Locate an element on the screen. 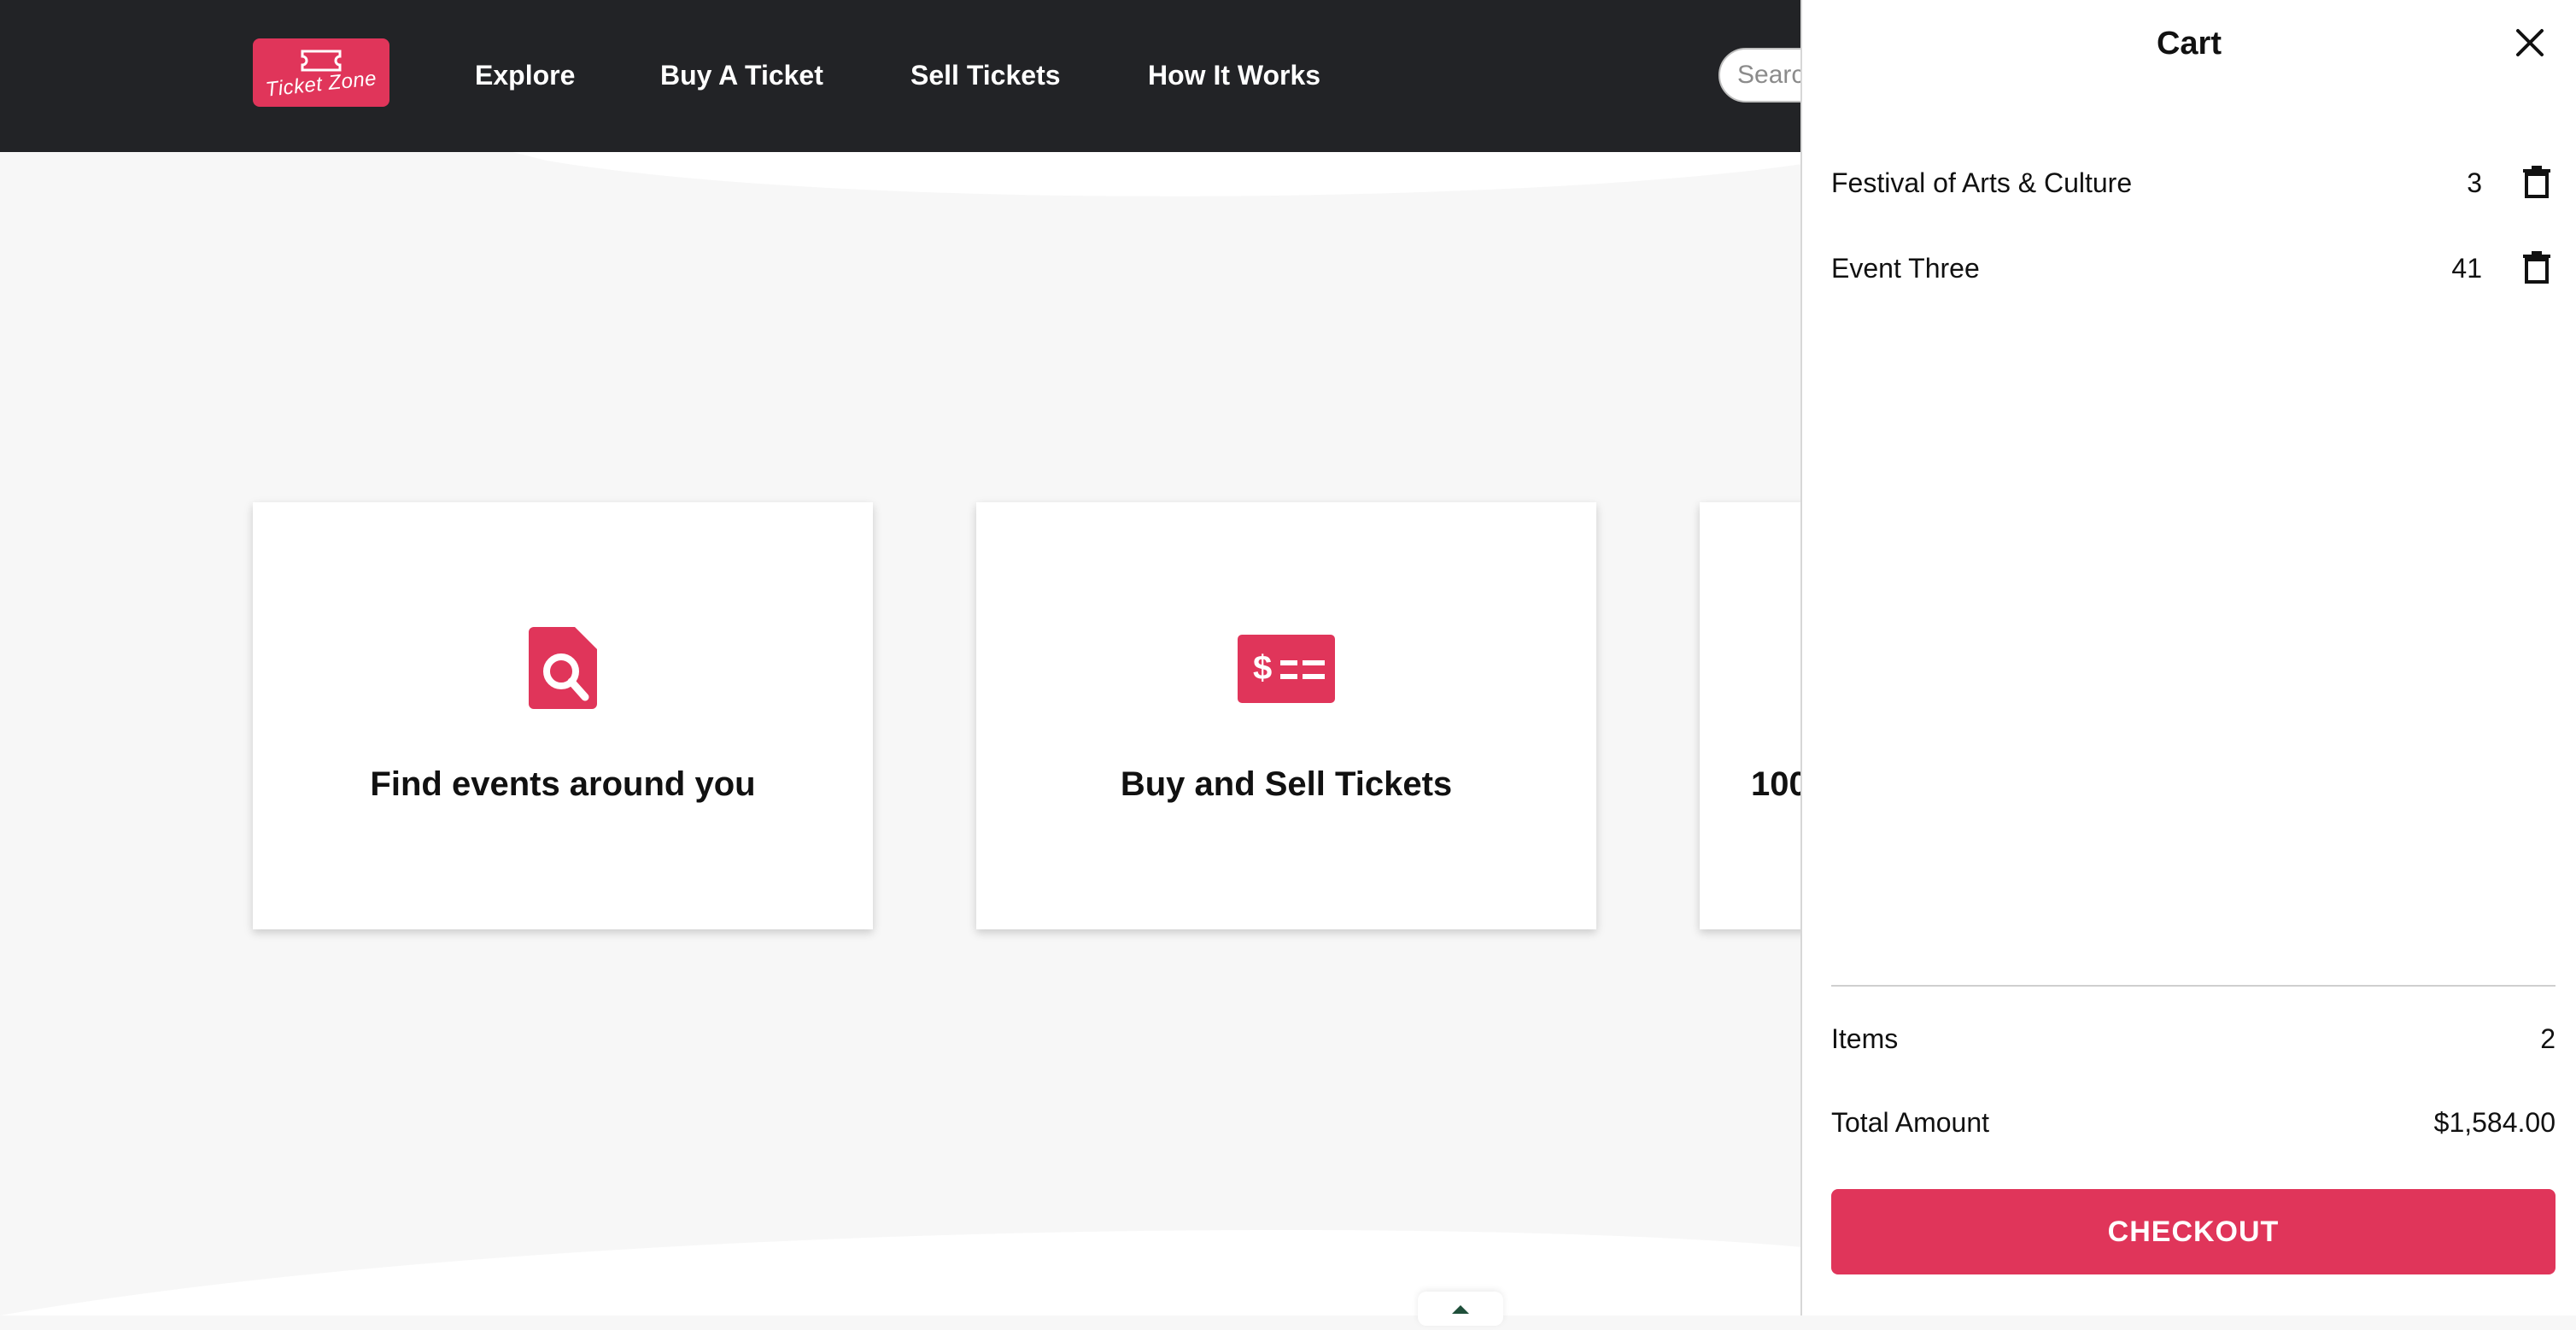 This screenshot has height=1330, width=2576. cart-item-name: Event Three is located at coordinates (1905, 268).